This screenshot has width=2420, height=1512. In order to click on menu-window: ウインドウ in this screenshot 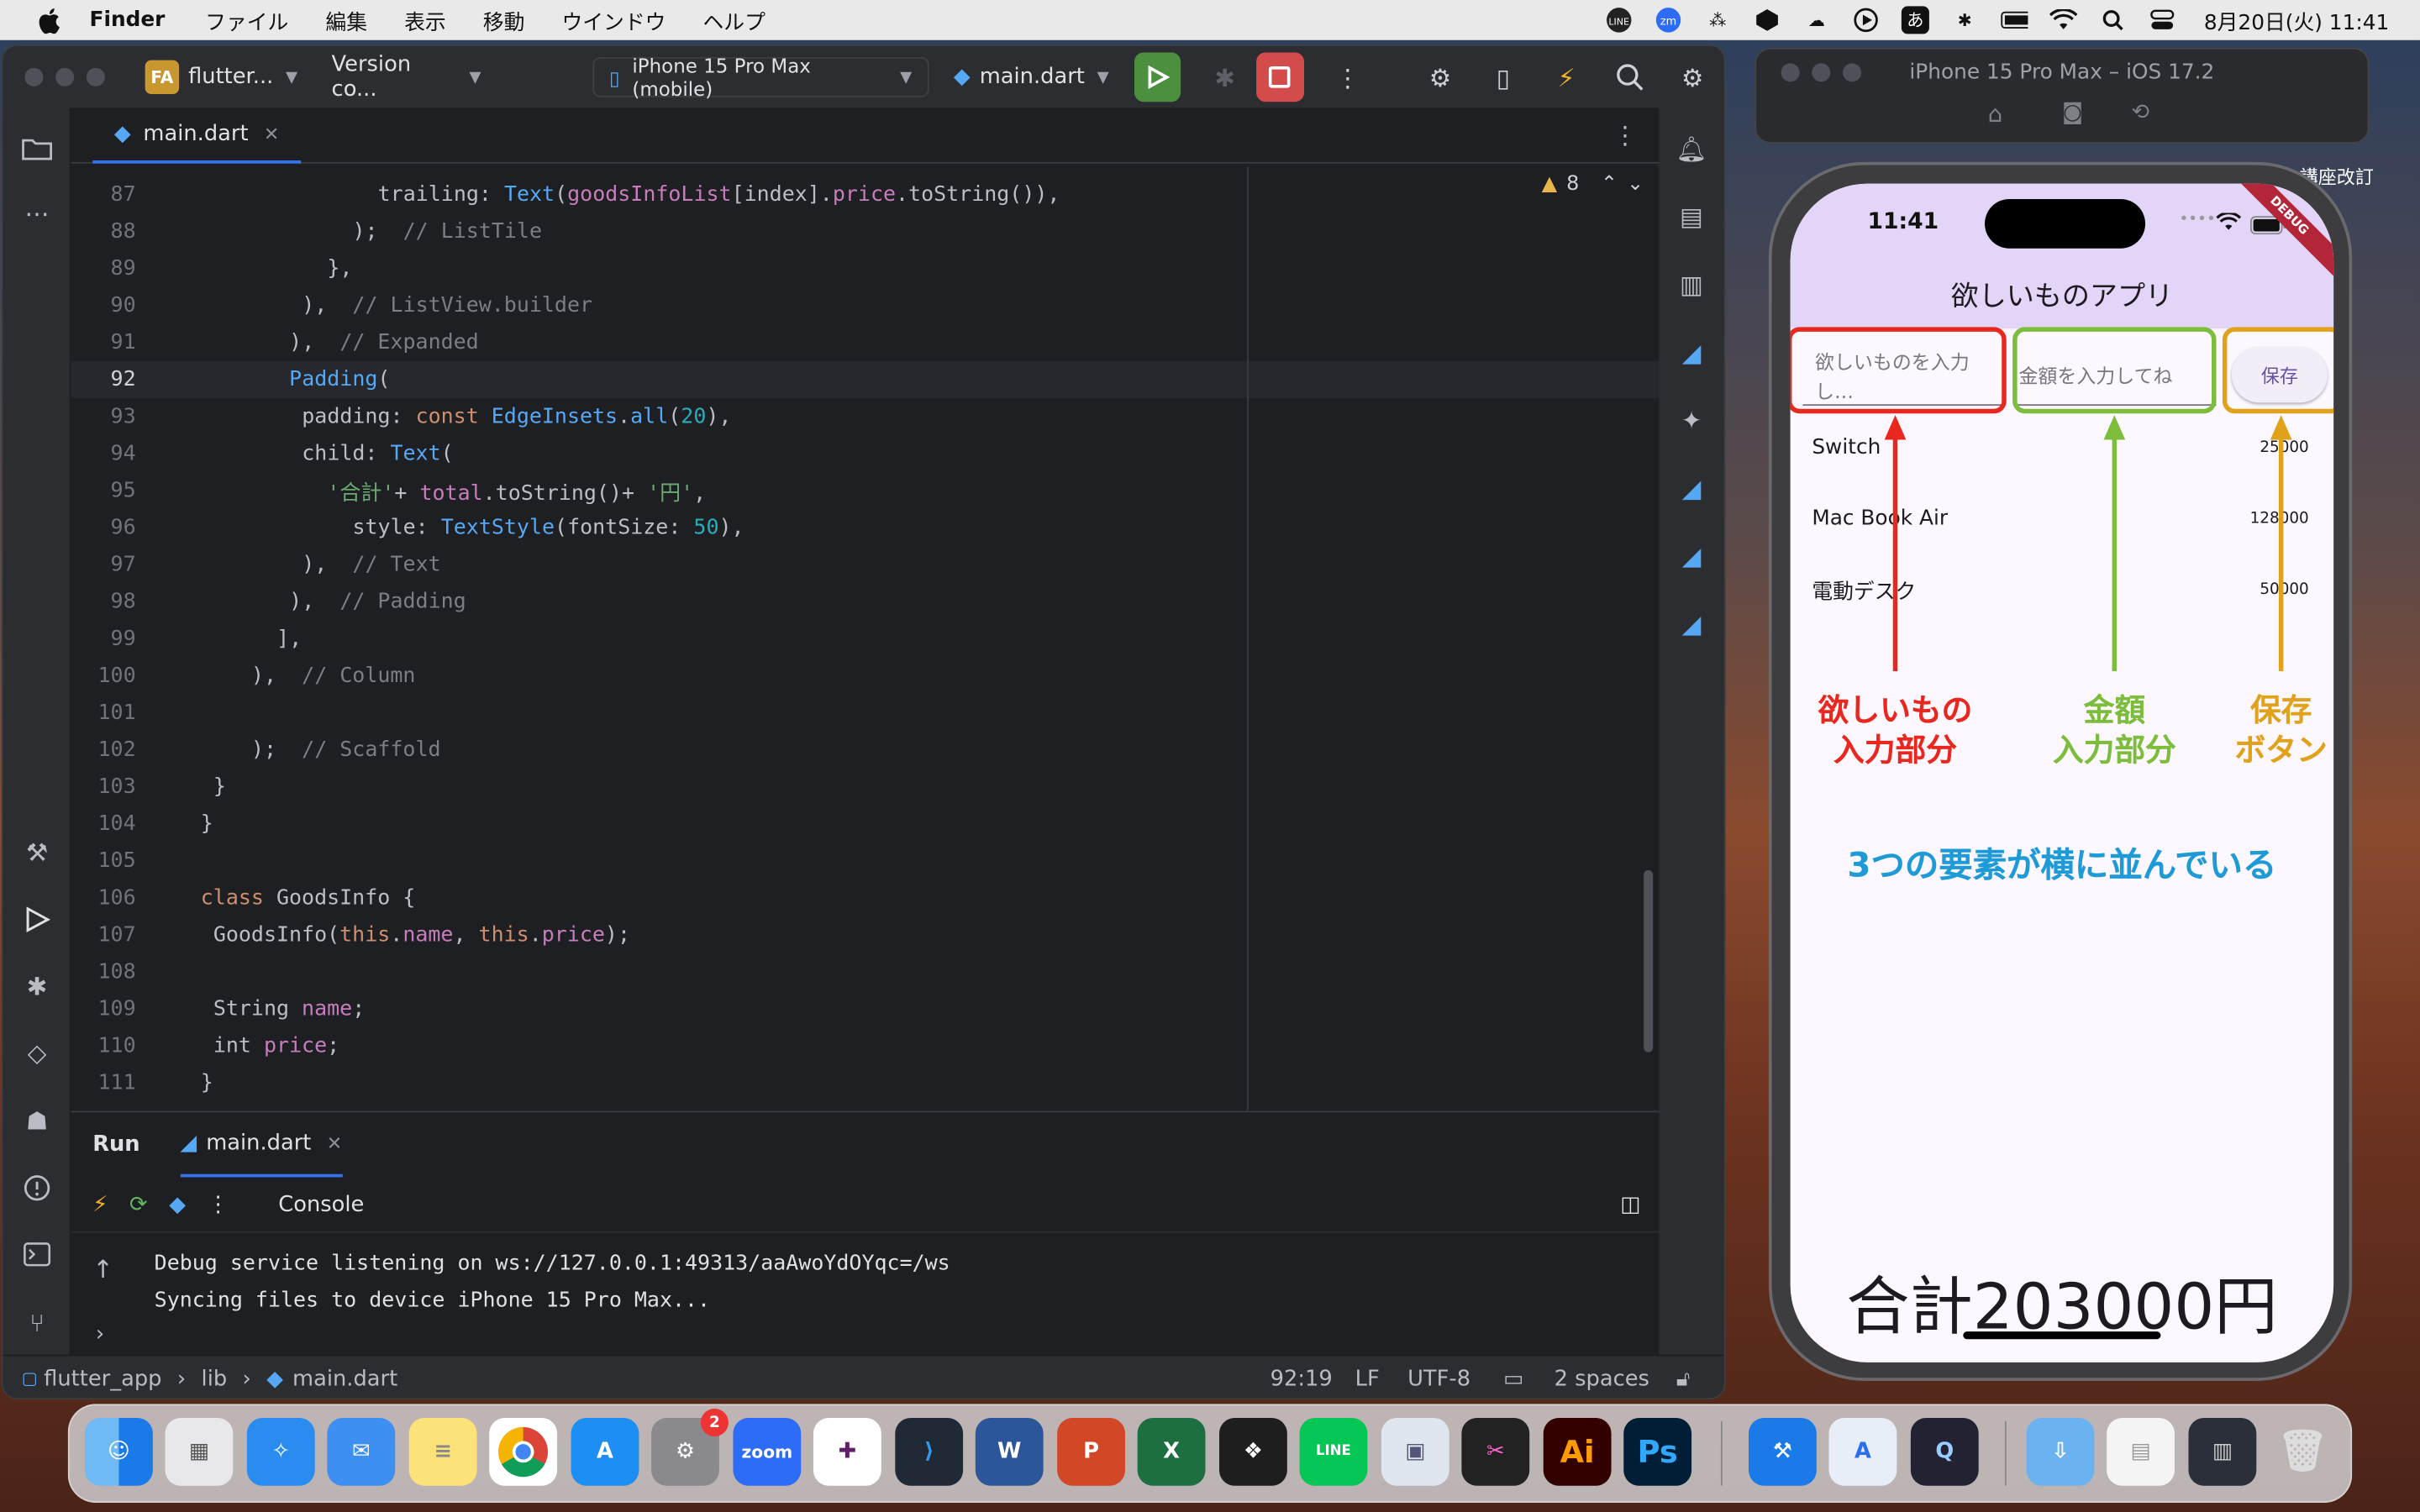, I will do `click(613, 20)`.